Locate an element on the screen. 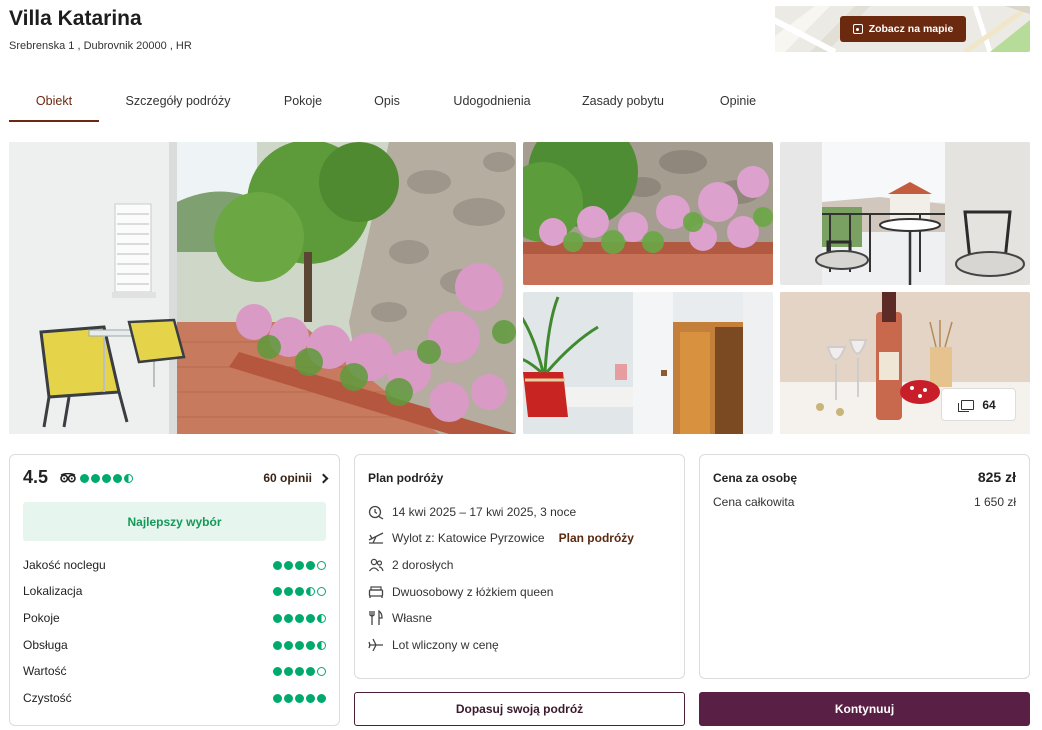 The height and width of the screenshot is (730, 1042). trip-board: Własne is located at coordinates (412, 618).